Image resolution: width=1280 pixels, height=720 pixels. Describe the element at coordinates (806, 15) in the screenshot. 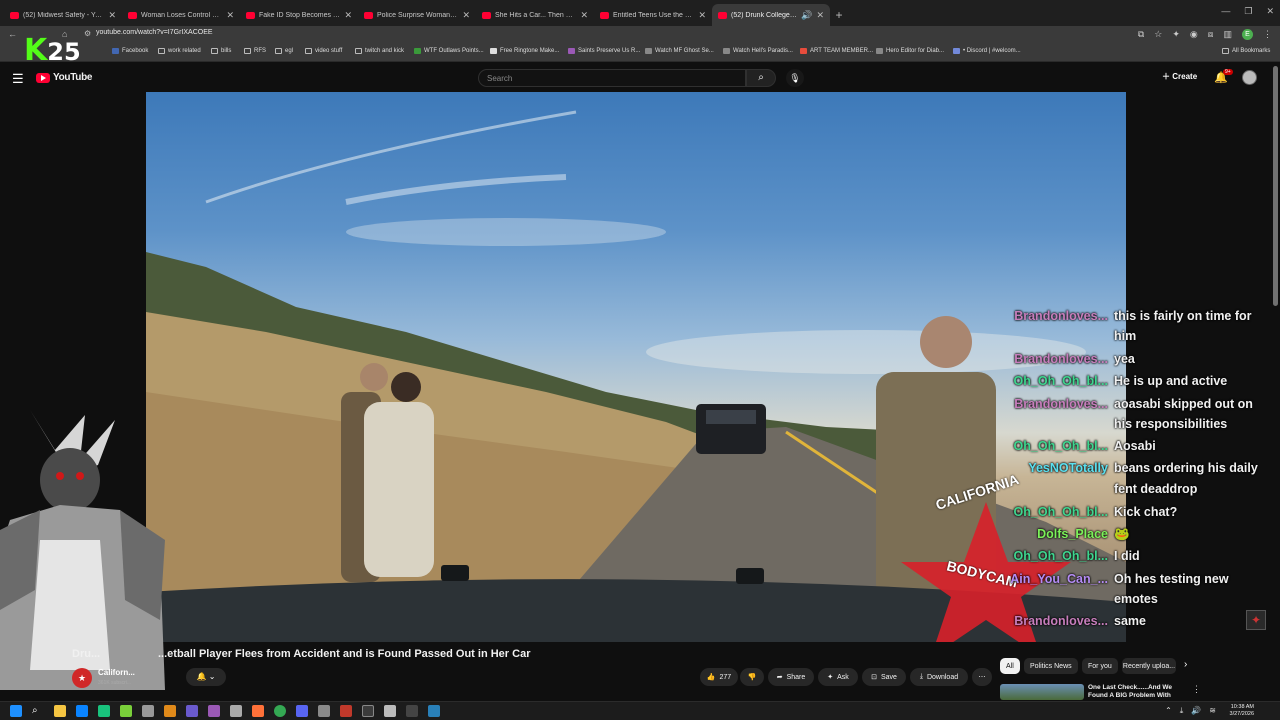

I see `speaker-icon: 🔊` at that location.